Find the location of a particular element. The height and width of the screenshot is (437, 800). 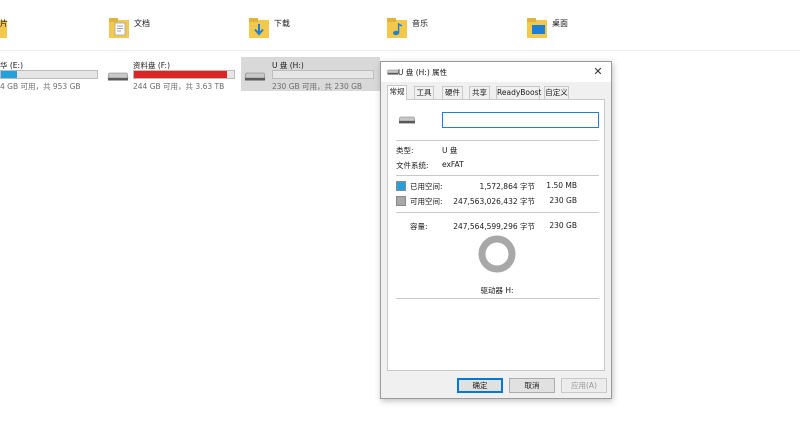

documents-folder-icon is located at coordinates (119, 28).